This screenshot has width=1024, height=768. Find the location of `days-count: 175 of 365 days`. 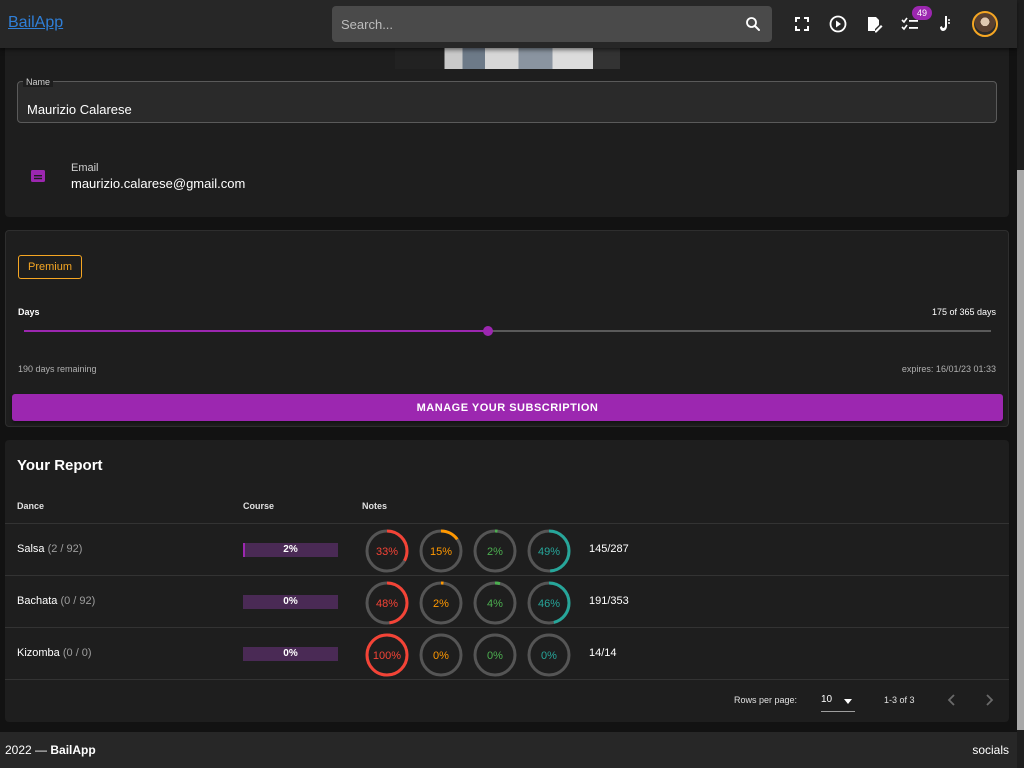

days-count: 175 of 365 days is located at coordinates (963, 312).